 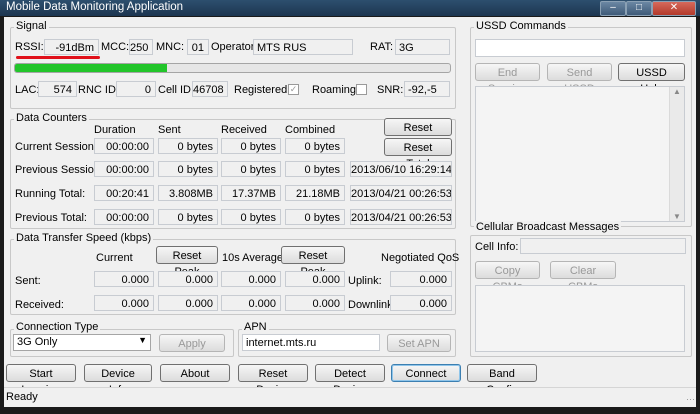 I want to click on rssi-label: RSSI:, so click(x=29, y=47).